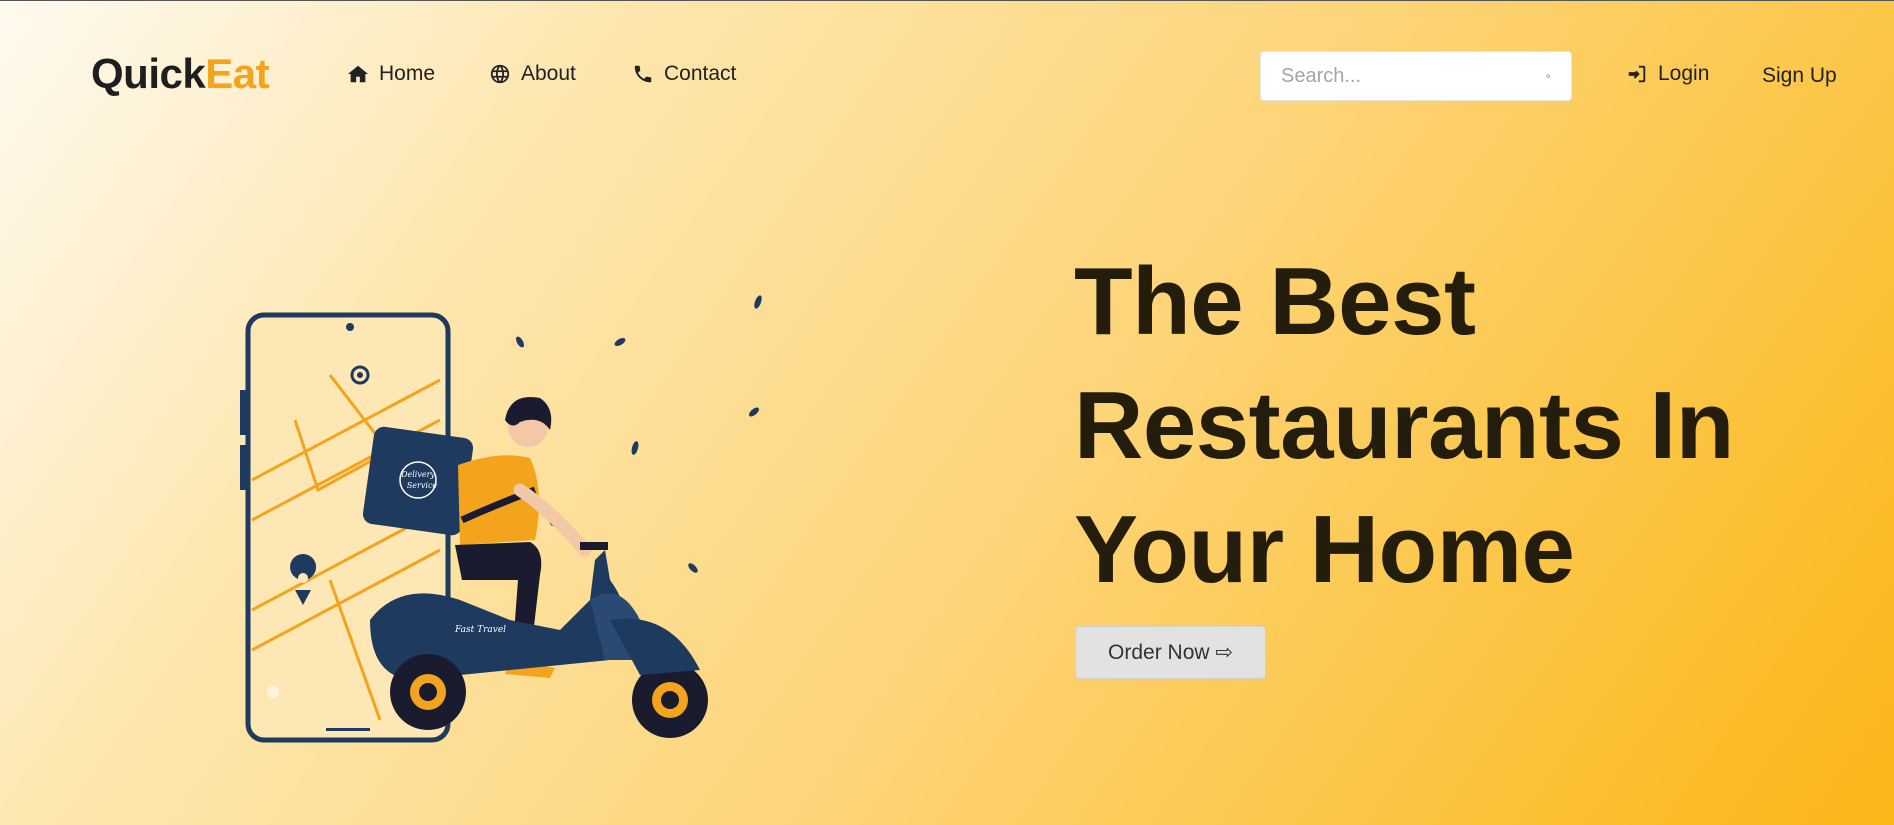 The height and width of the screenshot is (825, 1894). What do you see at coordinates (500, 74) in the screenshot?
I see `globe-icon` at bounding box center [500, 74].